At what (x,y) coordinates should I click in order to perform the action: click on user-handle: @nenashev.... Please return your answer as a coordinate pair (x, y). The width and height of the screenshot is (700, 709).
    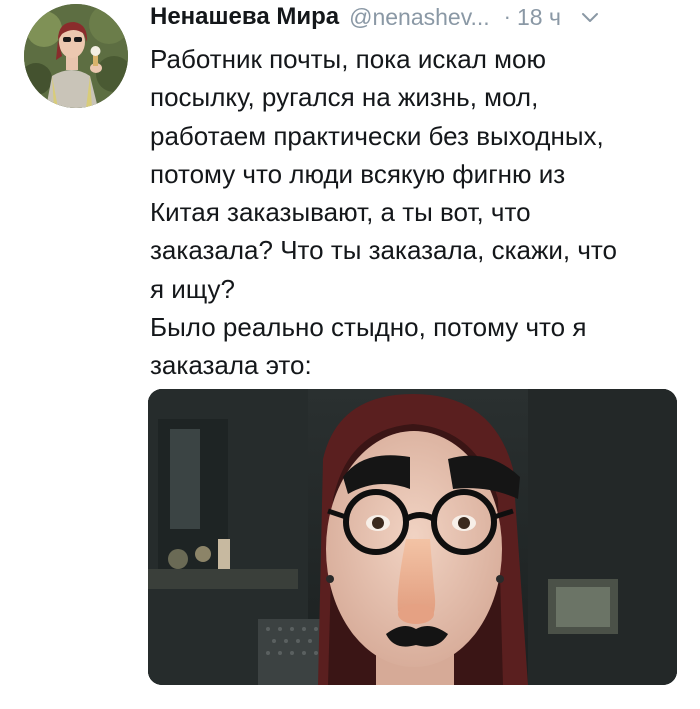
    Looking at the image, I should click on (419, 17).